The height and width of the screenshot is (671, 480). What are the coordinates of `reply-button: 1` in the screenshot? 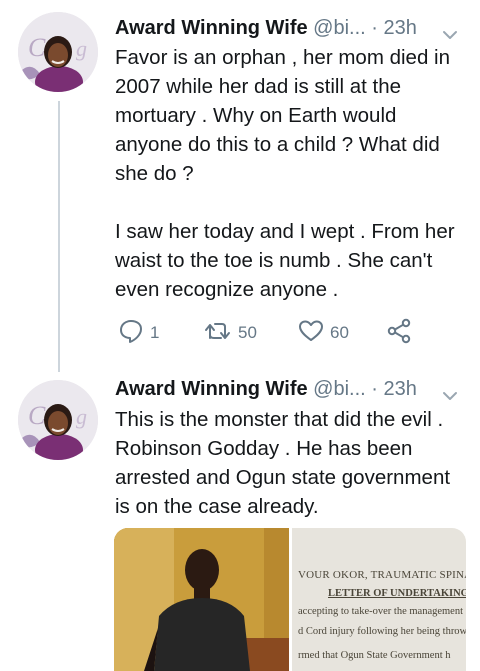 It's located at (138, 333).